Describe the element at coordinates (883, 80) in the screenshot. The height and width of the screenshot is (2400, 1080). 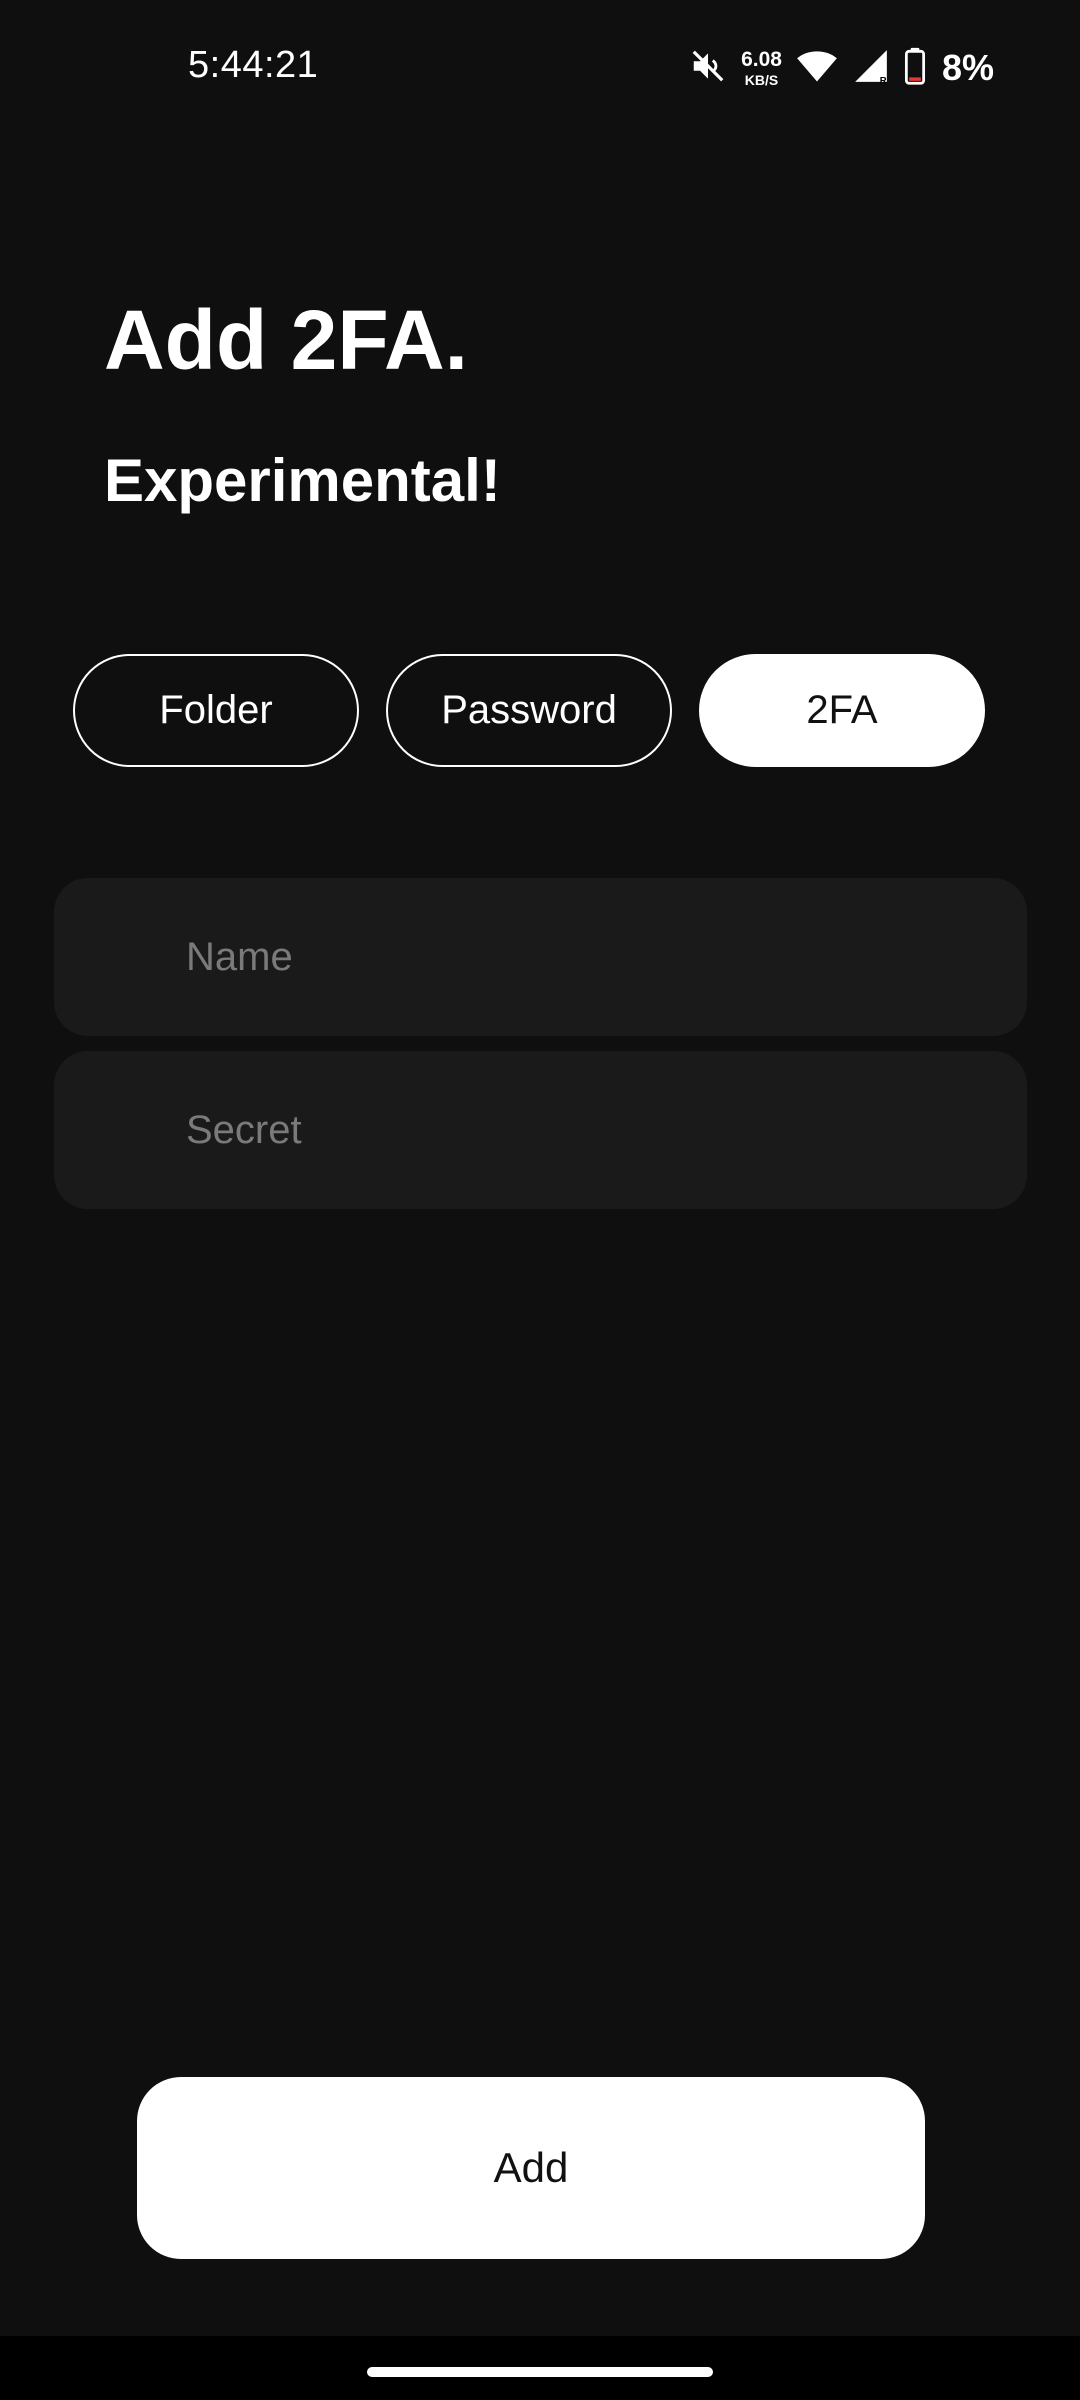
I see `svg-text: R` at that location.